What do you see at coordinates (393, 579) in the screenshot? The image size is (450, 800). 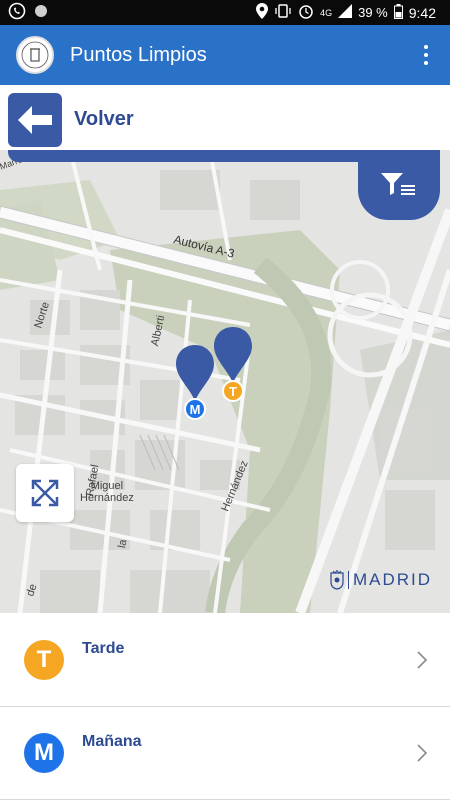 I see `madrid-watermark: MADRID` at bounding box center [393, 579].